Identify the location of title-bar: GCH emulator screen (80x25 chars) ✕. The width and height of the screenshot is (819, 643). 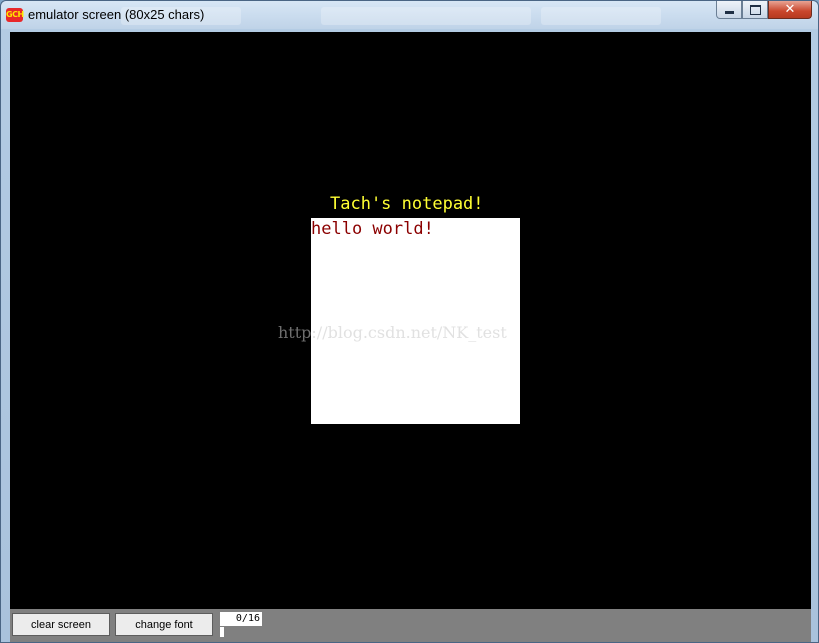
(409, 15).